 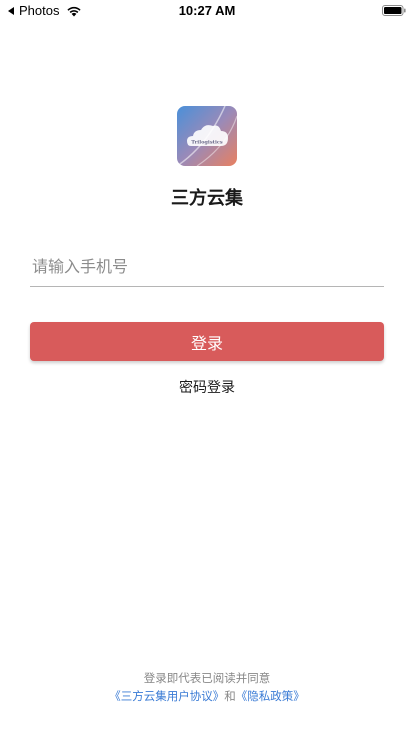 I want to click on cloud-logo-icon: Trilogistics, so click(x=207, y=136).